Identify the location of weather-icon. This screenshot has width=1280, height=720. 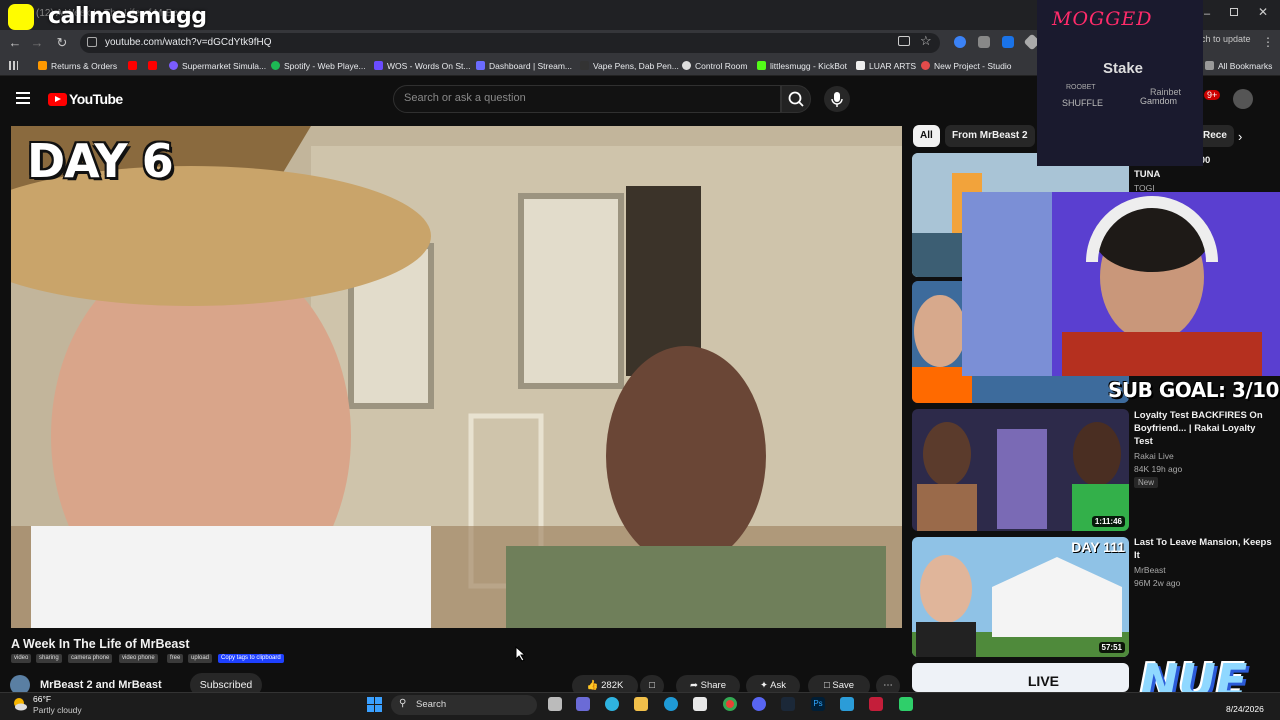
(19, 704).